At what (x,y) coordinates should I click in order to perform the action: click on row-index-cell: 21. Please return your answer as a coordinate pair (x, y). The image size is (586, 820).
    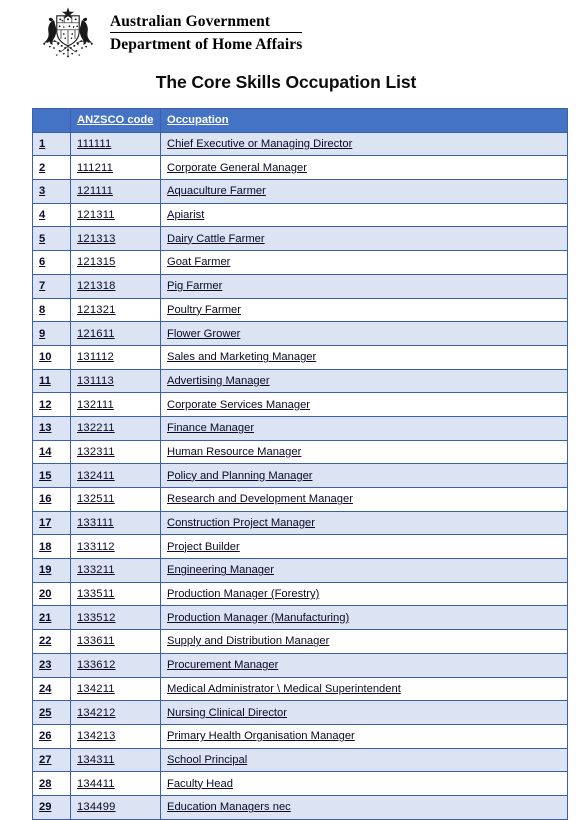
    Looking at the image, I should click on (51, 618).